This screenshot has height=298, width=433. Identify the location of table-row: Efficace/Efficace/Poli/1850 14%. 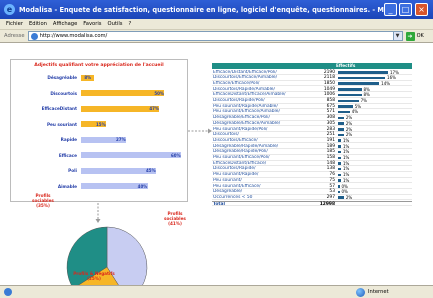
(312, 84).